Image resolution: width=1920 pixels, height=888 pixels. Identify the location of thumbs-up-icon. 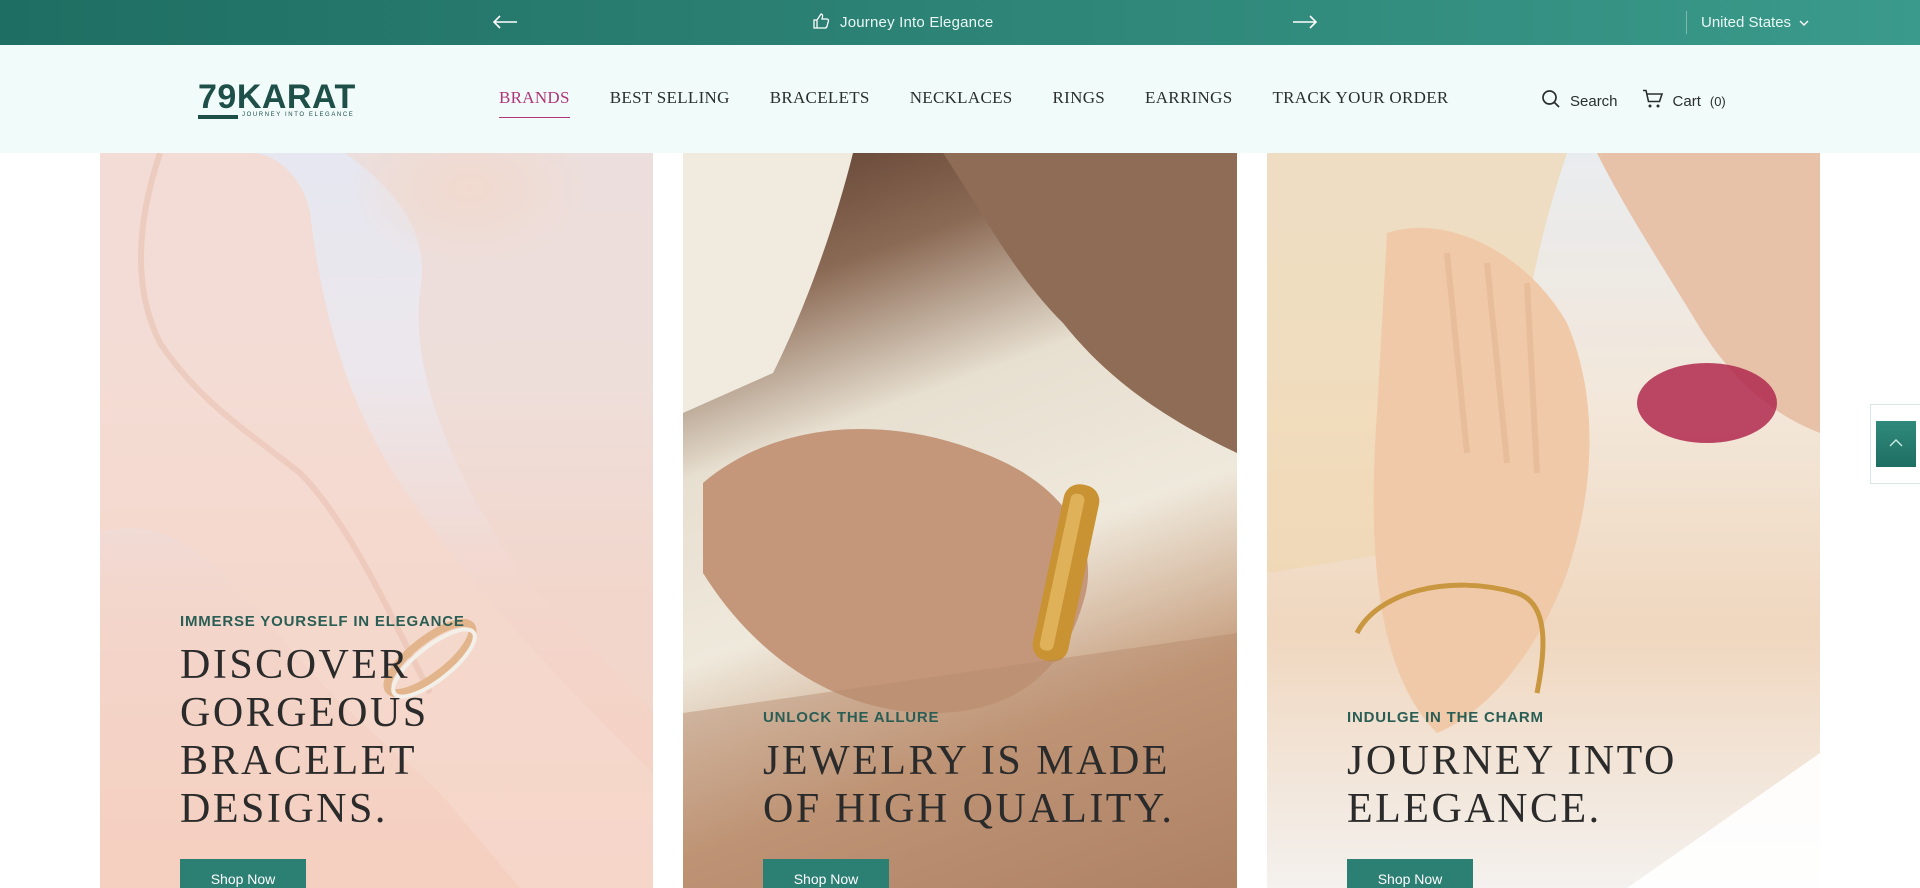
(821, 23).